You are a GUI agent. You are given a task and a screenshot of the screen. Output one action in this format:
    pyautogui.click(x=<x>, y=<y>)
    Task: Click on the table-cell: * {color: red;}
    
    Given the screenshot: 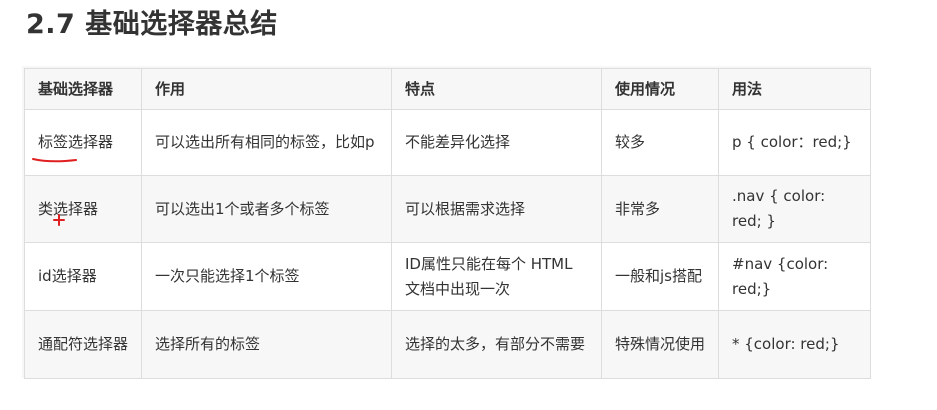 What is the action you would take?
    pyautogui.click(x=794, y=344)
    